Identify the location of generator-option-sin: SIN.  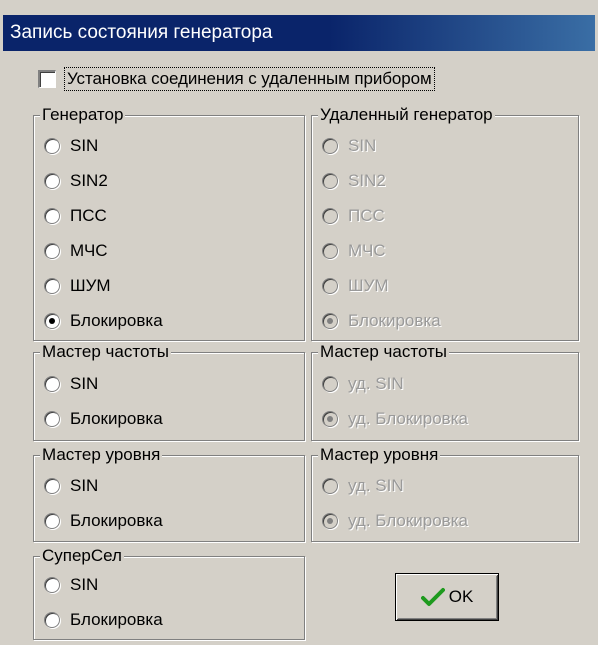
(71, 146).